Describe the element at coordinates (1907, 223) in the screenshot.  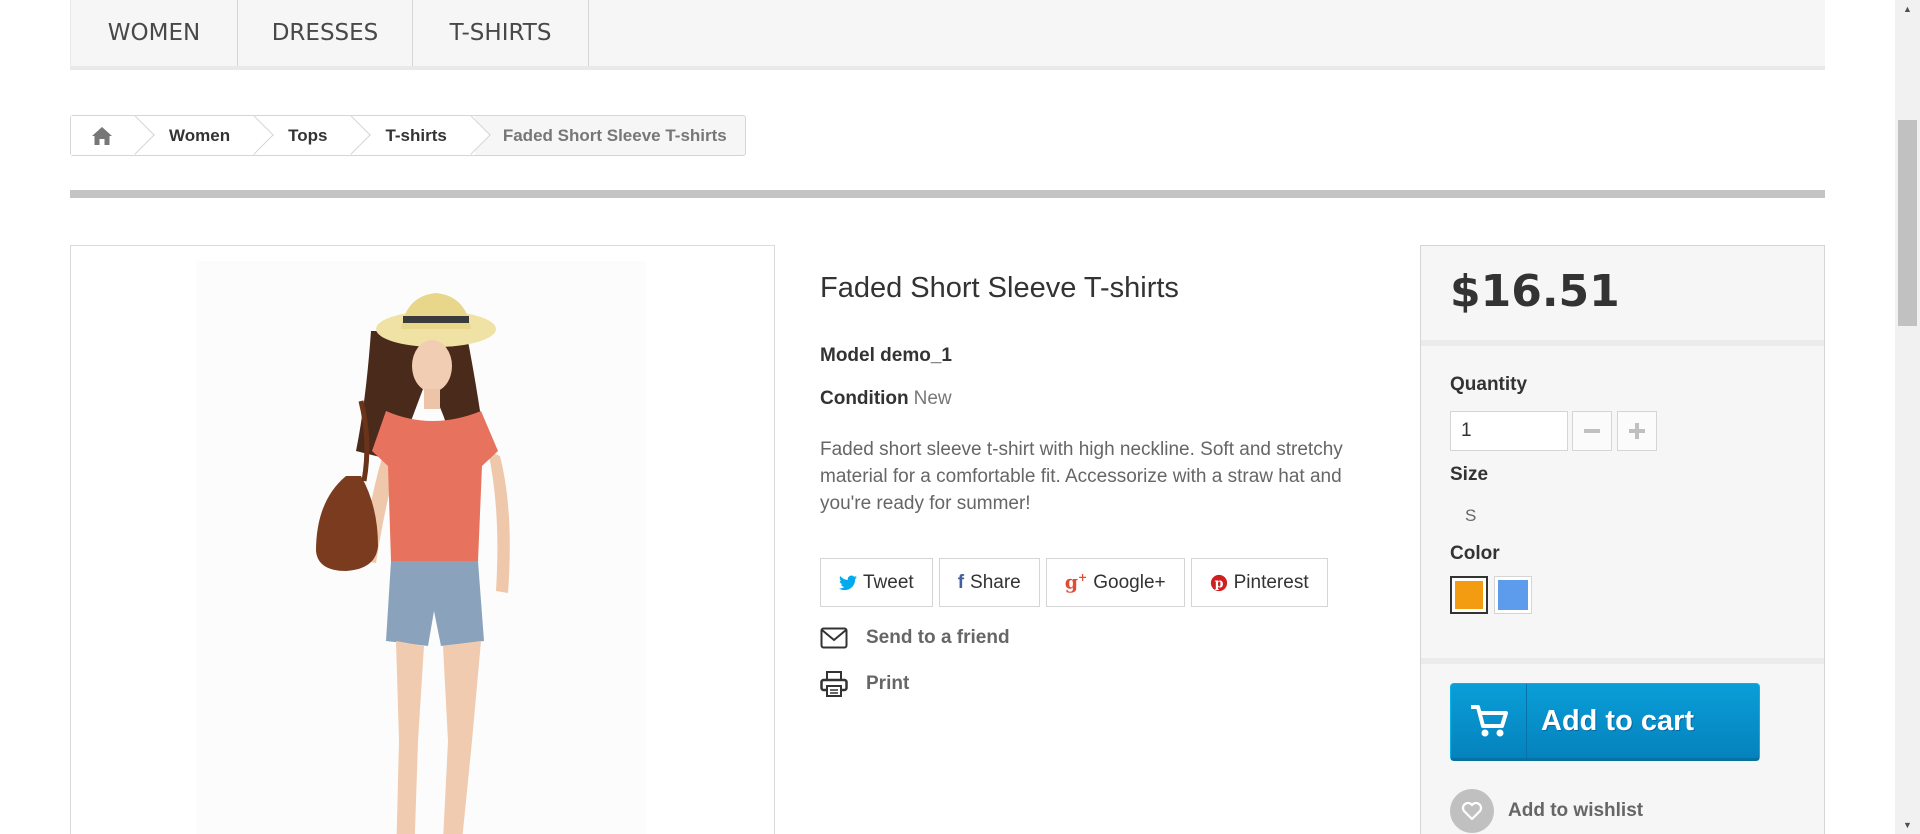
I see `scroll-thumb` at that location.